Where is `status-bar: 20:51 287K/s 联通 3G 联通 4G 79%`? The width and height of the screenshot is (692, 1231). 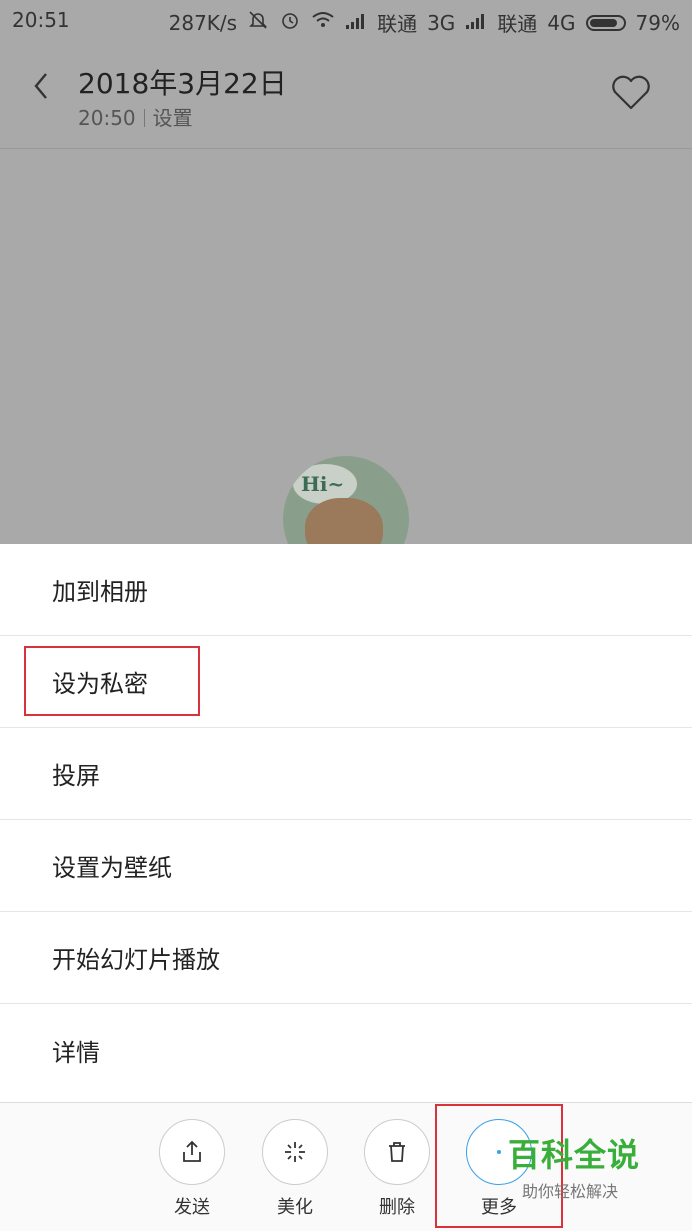
status-bar: 20:51 287K/s 联通 3G 联通 4G 79% is located at coordinates (346, 20).